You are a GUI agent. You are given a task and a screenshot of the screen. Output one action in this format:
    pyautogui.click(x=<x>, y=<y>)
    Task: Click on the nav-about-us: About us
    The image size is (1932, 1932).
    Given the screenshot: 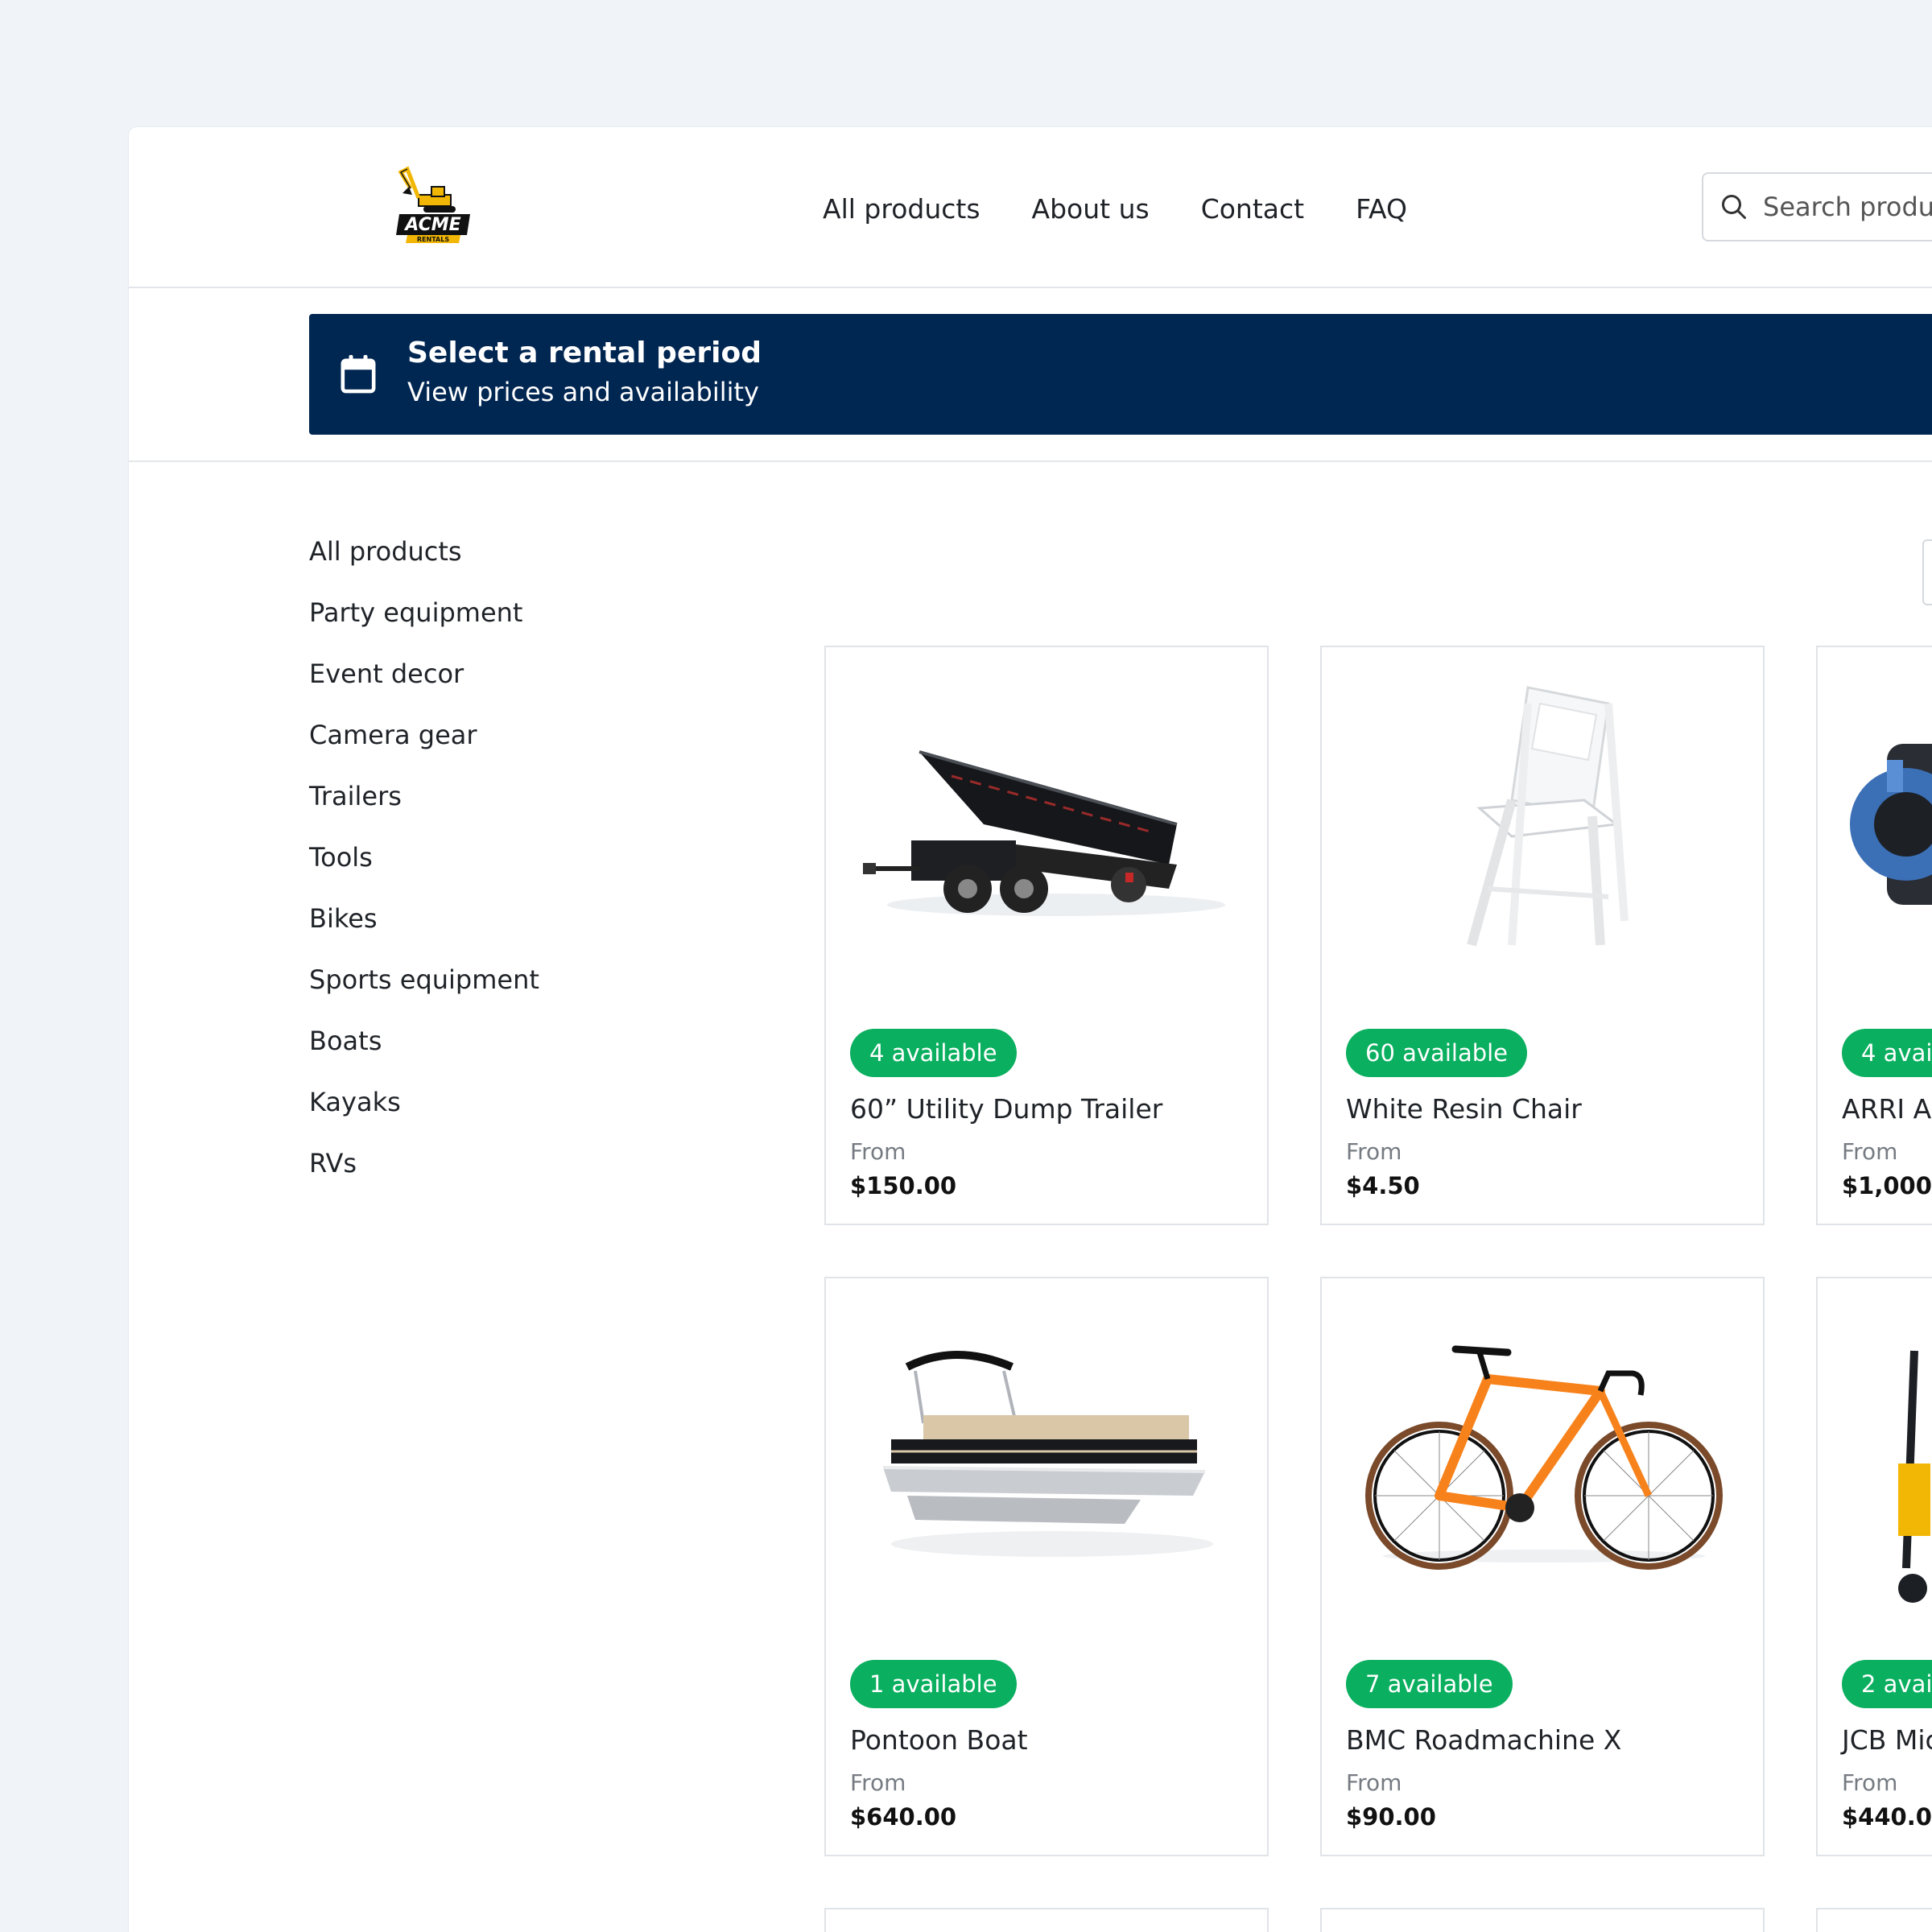 What is the action you would take?
    pyautogui.click(x=1091, y=209)
    